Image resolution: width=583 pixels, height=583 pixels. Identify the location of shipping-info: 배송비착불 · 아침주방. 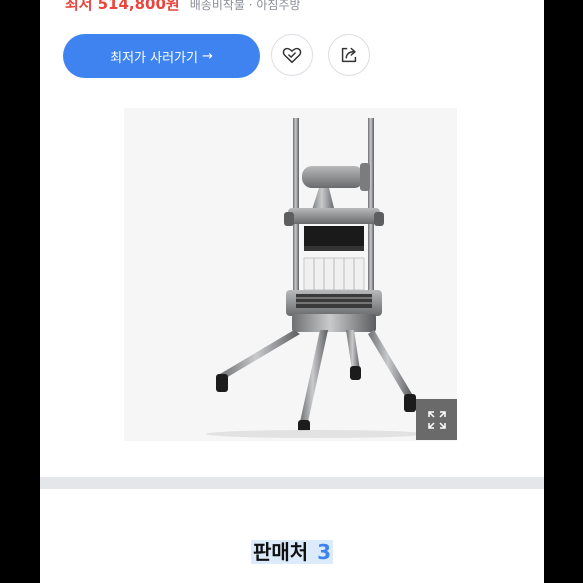
(245, 6).